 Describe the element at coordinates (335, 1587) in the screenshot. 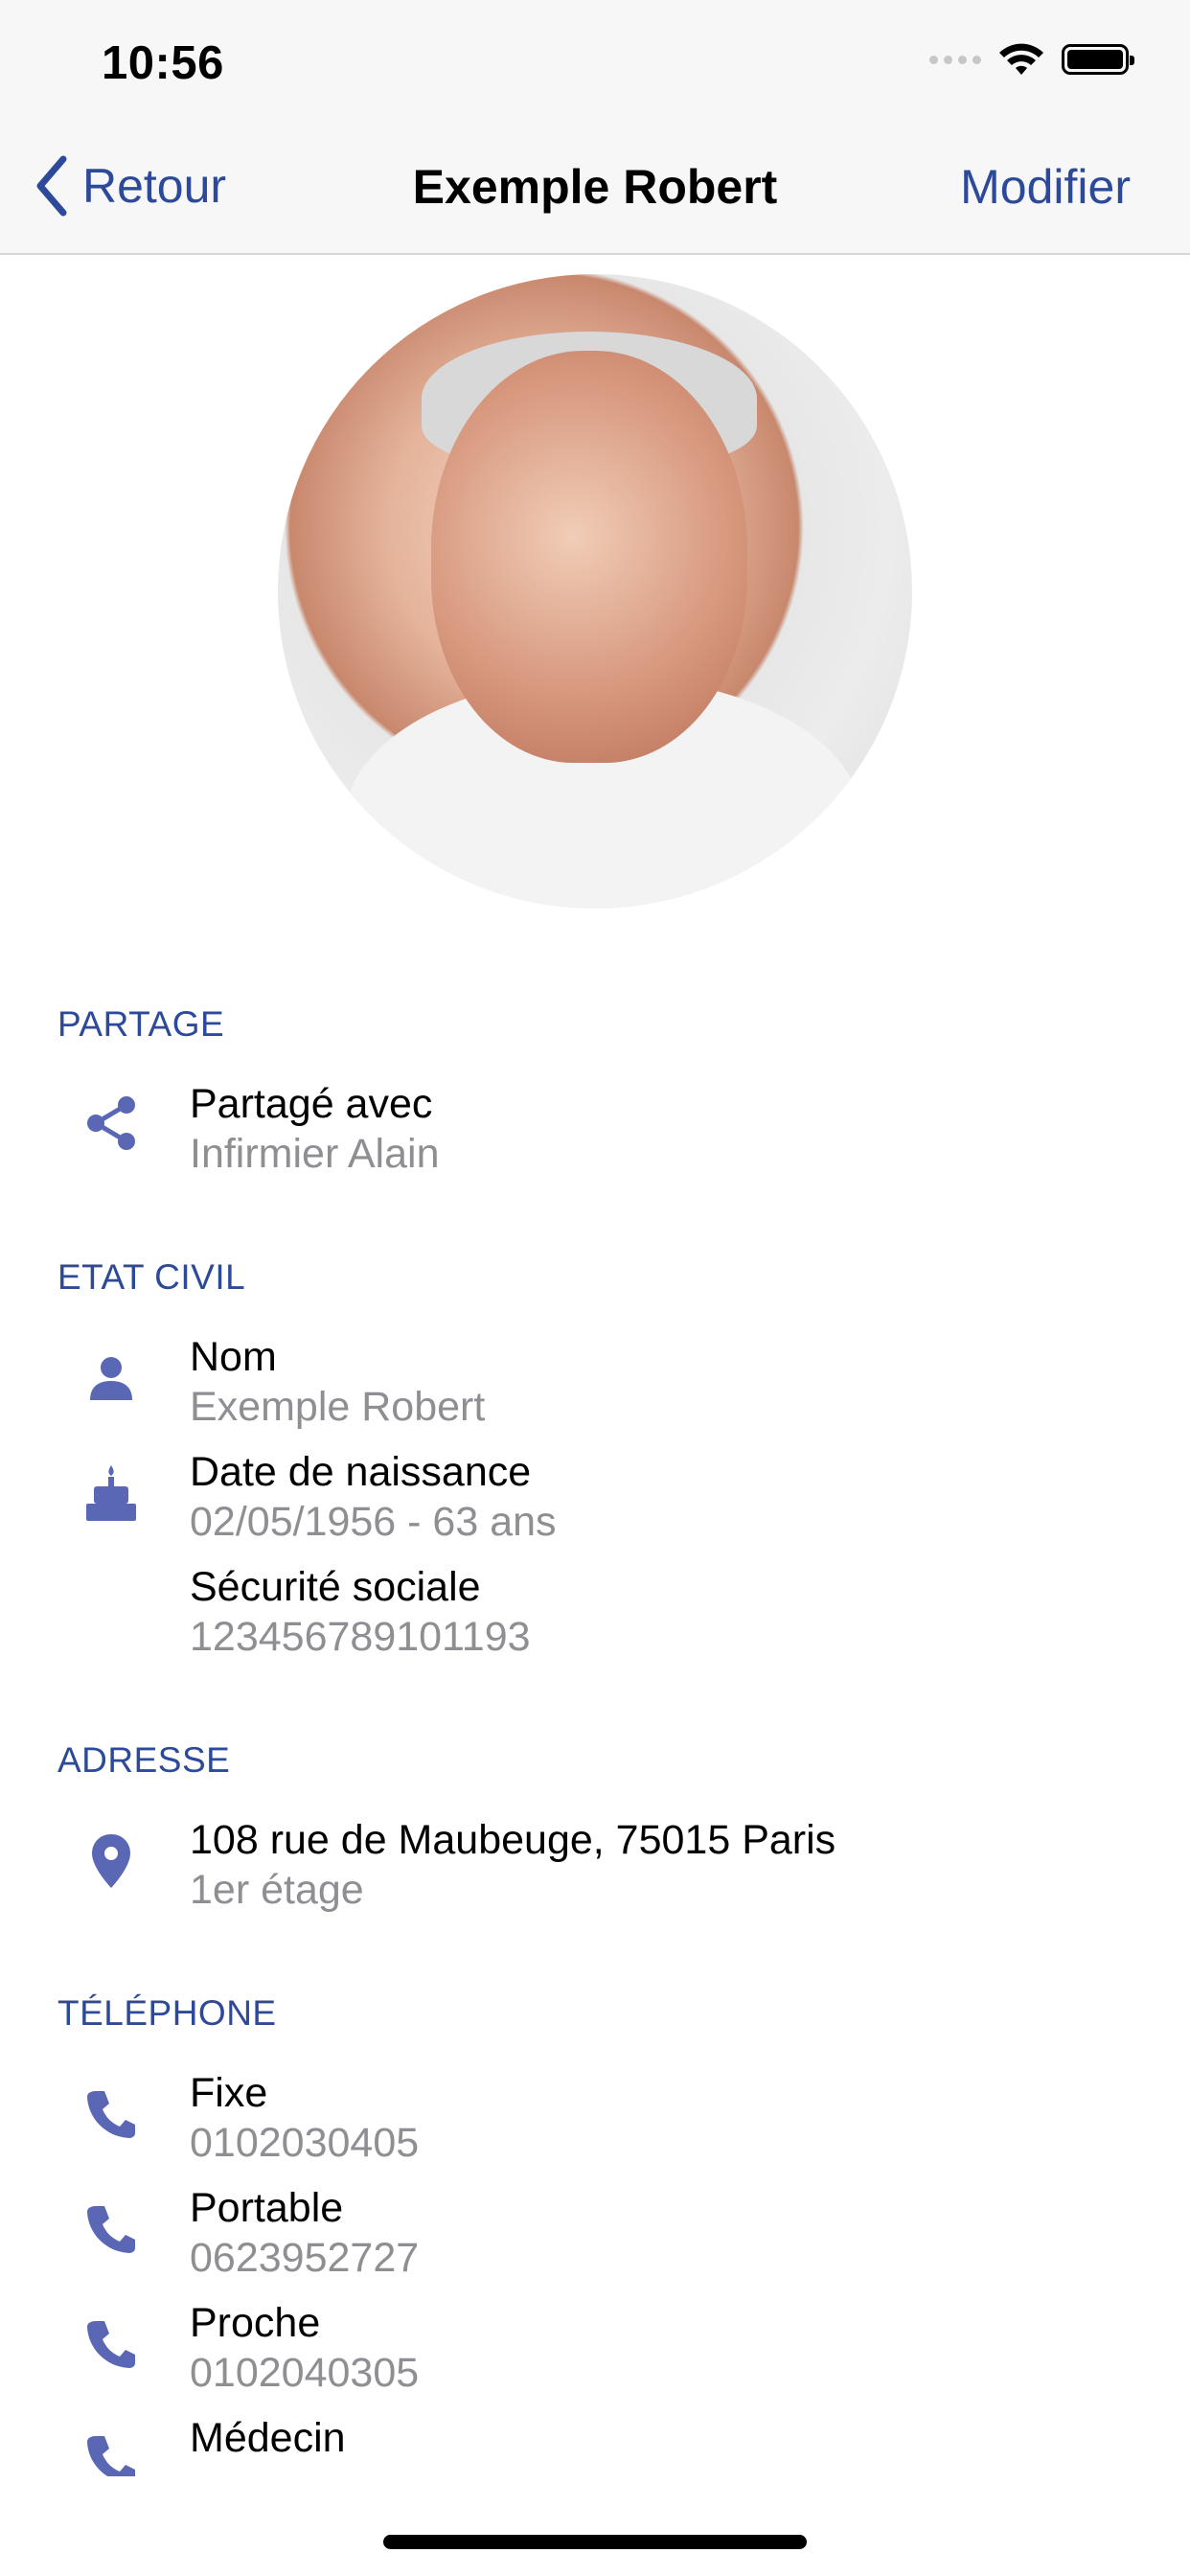

I see `item-title: Sécurité sociale` at that location.